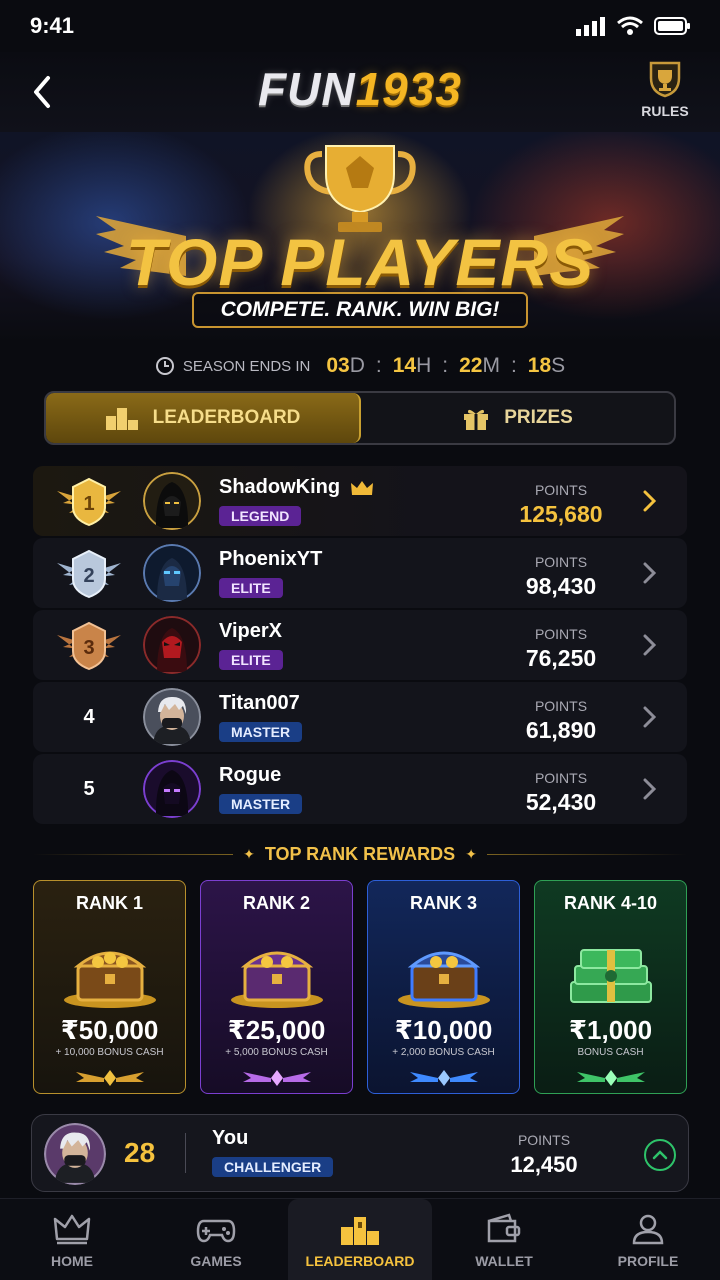  What do you see at coordinates (172, 645) in the screenshot?
I see `masked-avatar-icon` at bounding box center [172, 645].